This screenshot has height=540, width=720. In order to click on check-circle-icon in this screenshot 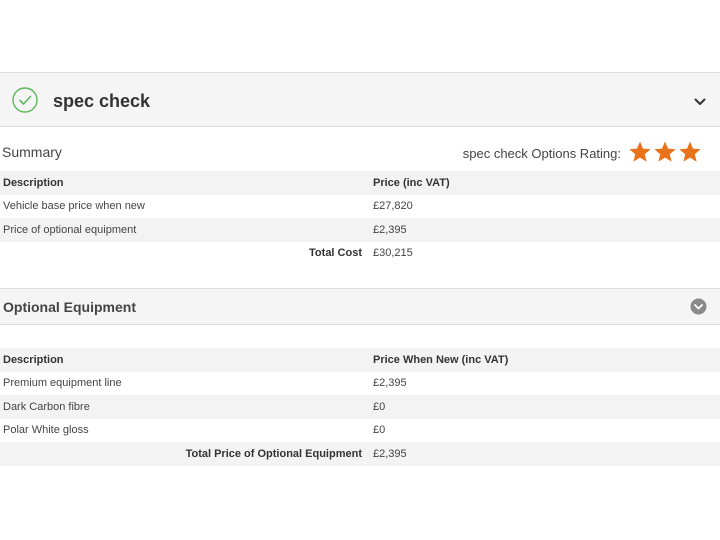, I will do `click(25, 100)`.